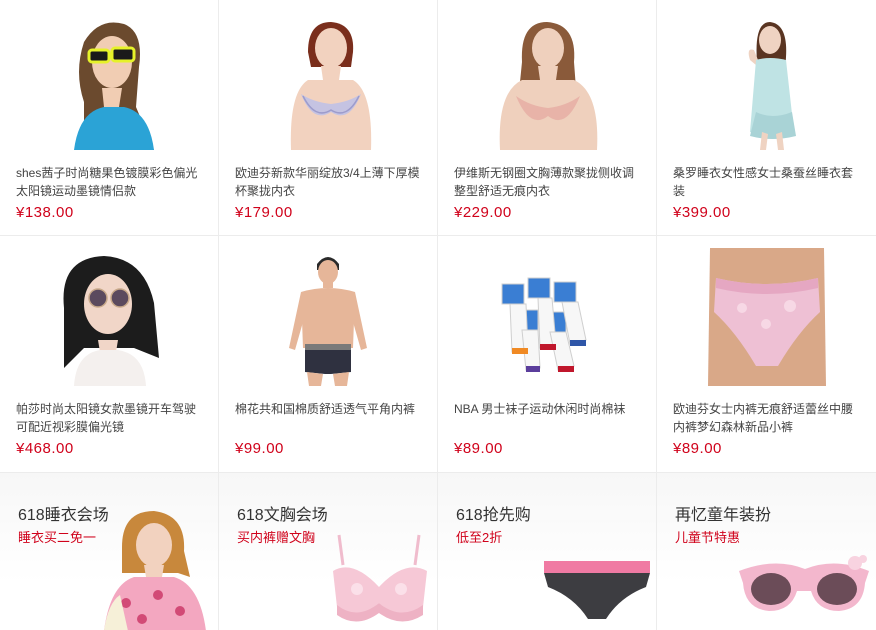 This screenshot has height=630, width=876. What do you see at coordinates (110, 418) in the screenshot?
I see `product-name: 帕莎时尚太阳镜女款墨镜开车驾驶可配近视彩膜偏光镜` at bounding box center [110, 418].